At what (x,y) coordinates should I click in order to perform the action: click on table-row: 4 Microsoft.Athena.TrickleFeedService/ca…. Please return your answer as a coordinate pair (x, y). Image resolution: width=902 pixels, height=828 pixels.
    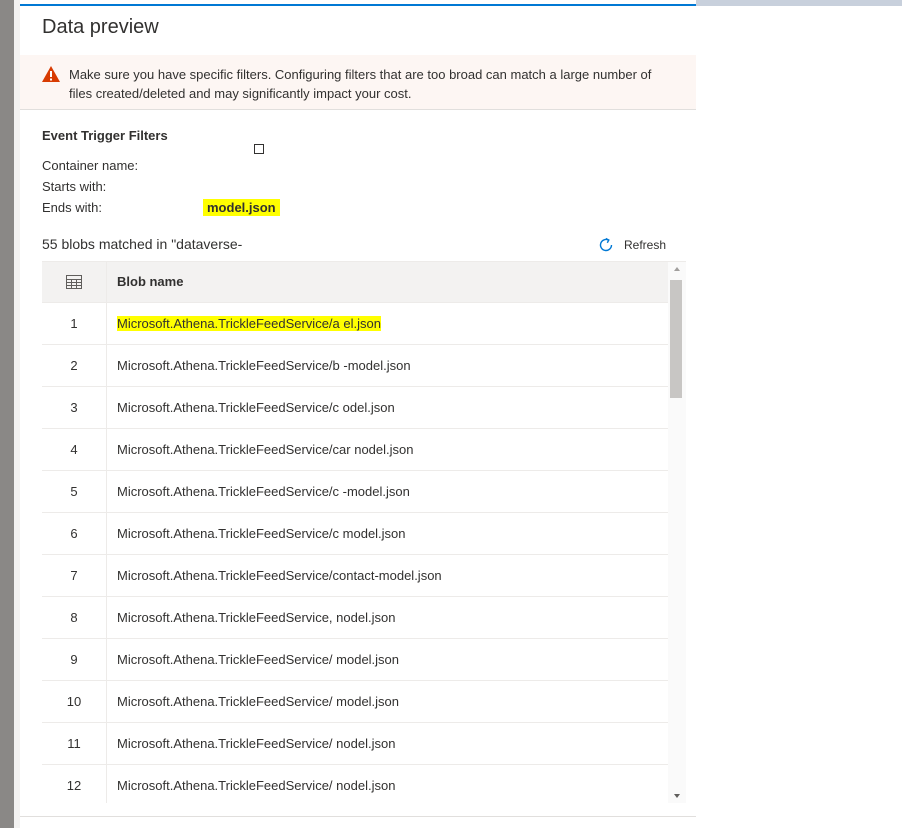
    Looking at the image, I should click on (355, 450).